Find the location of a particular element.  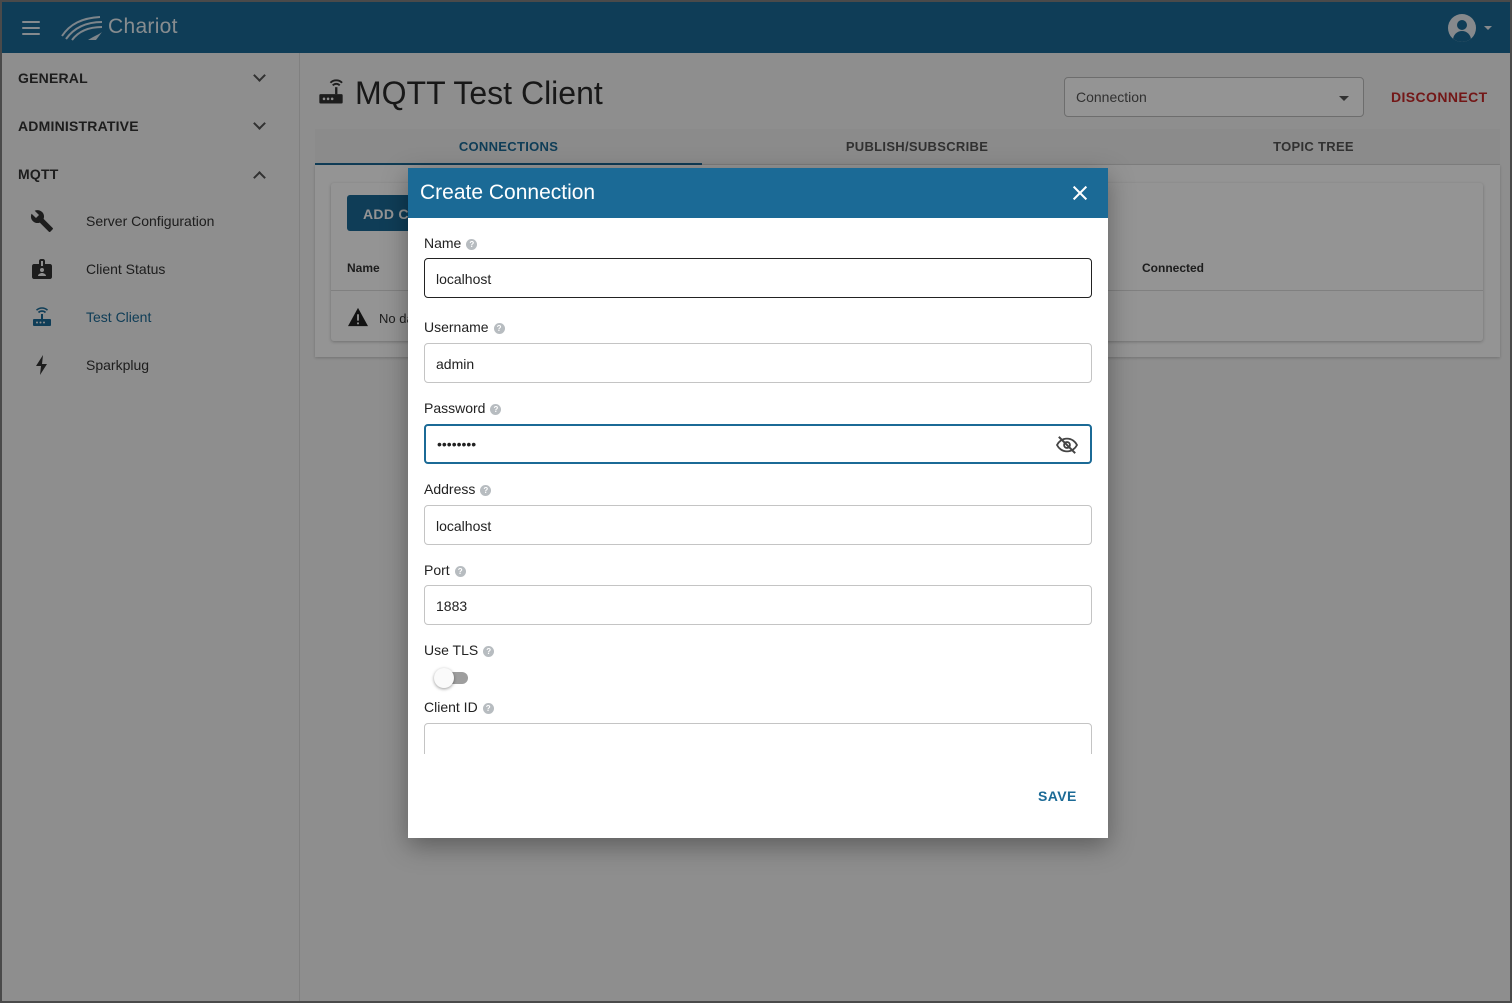

password-label: Password? is located at coordinates (463, 408).